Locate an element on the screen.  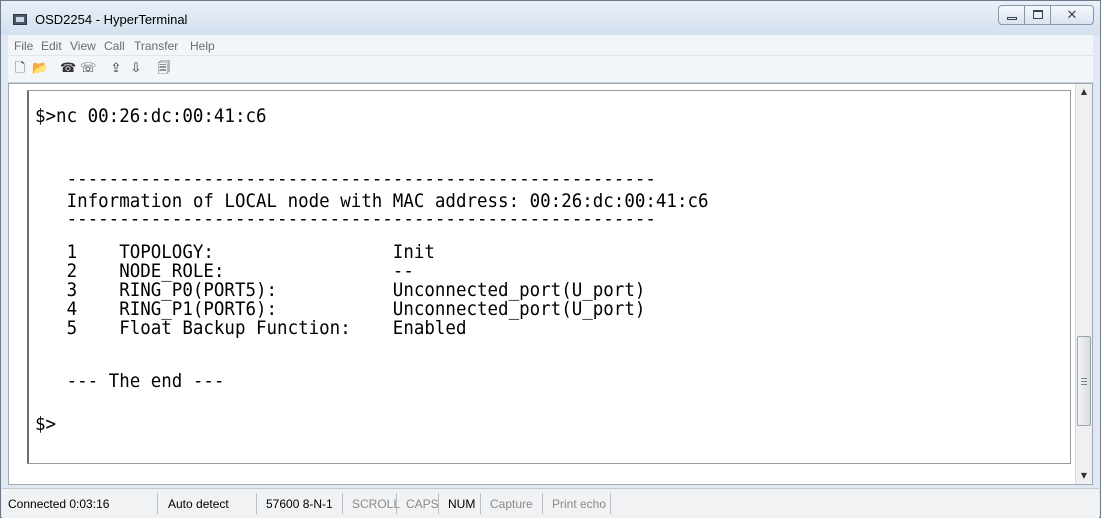
terminal-line: $>nc 00:26:dc:00:41:c6 is located at coordinates (151, 116).